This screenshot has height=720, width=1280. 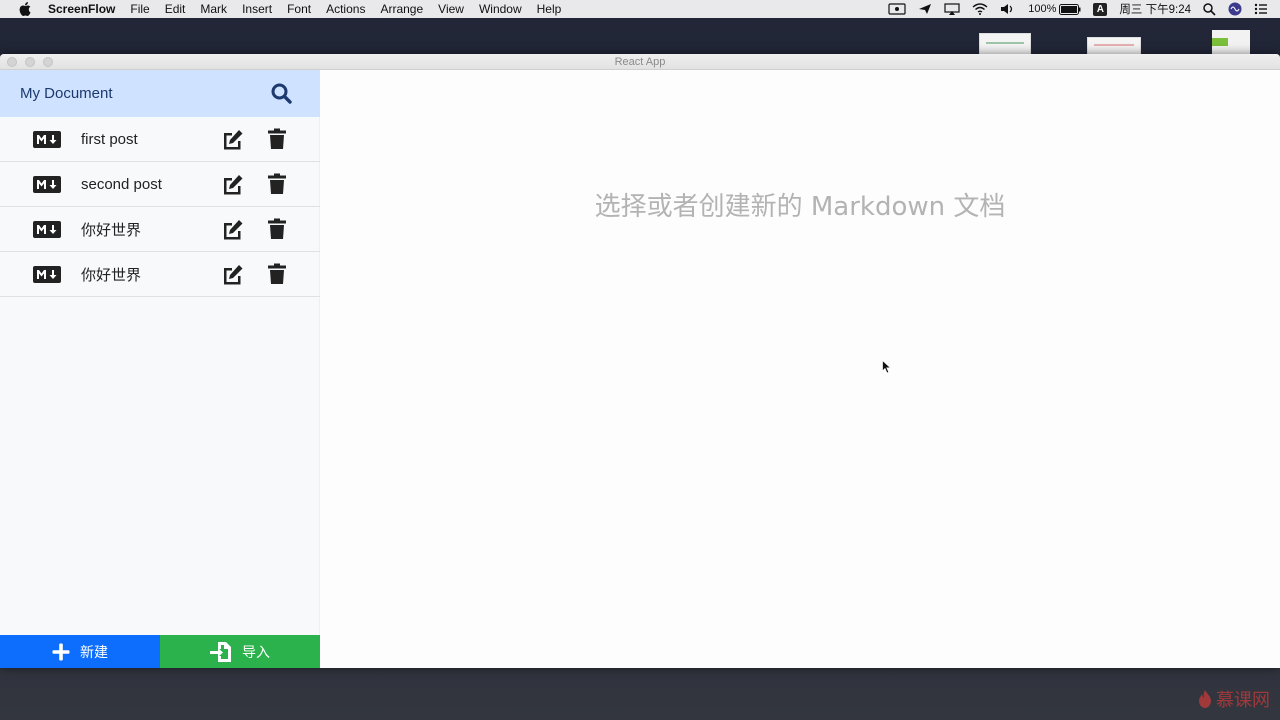 What do you see at coordinates (1155, 9) in the screenshot?
I see `clock: 周三 下午9:24` at bounding box center [1155, 9].